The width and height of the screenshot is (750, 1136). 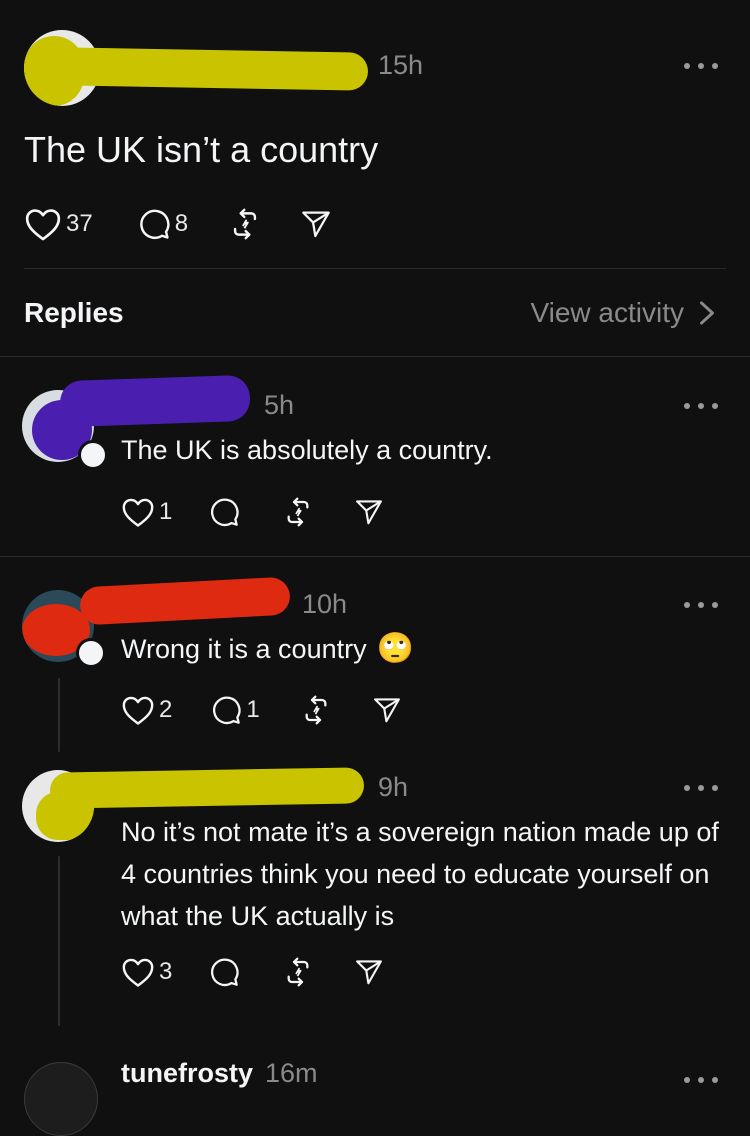 What do you see at coordinates (325, 604) in the screenshot?
I see `reply-2-time: 10h` at bounding box center [325, 604].